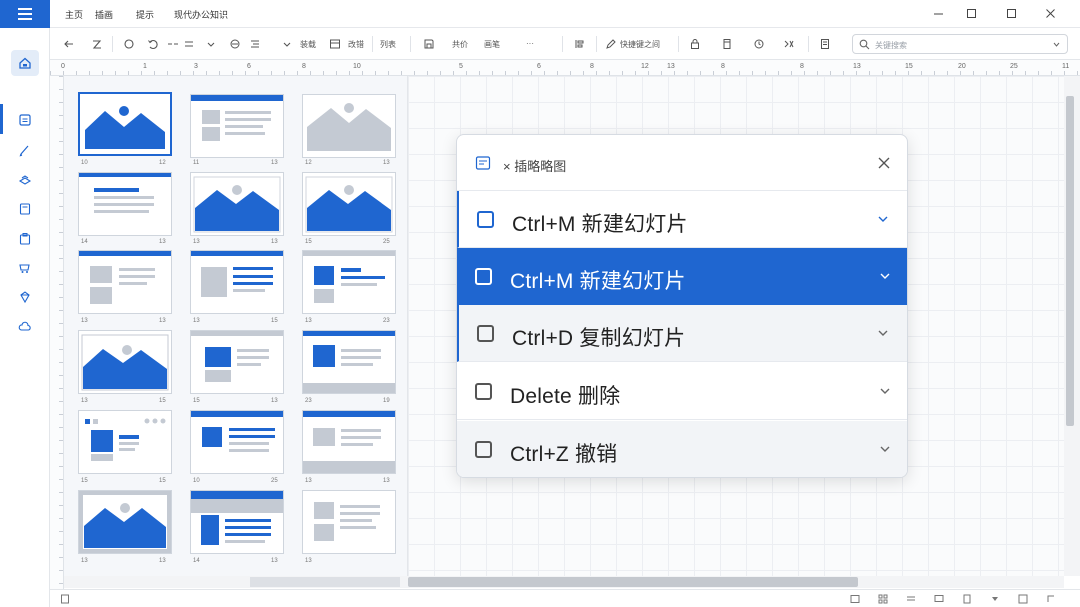  Describe the element at coordinates (25, 150) in the screenshot. I see `rail-pen-button` at that location.